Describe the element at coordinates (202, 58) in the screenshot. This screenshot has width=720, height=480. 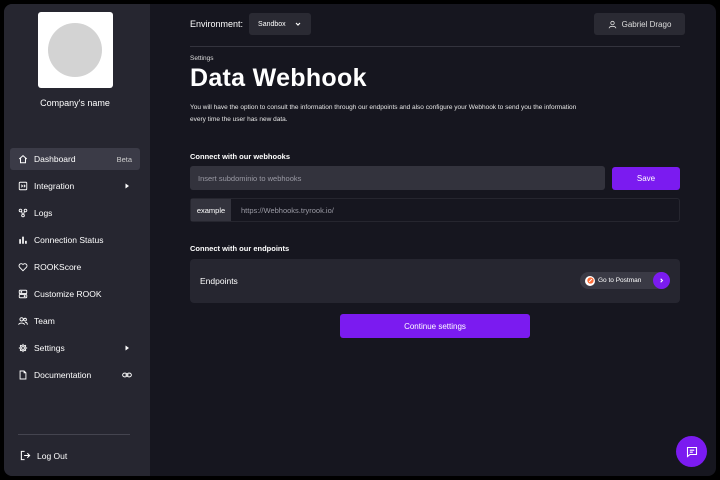
I see `breadcrumb: Settings` at that location.